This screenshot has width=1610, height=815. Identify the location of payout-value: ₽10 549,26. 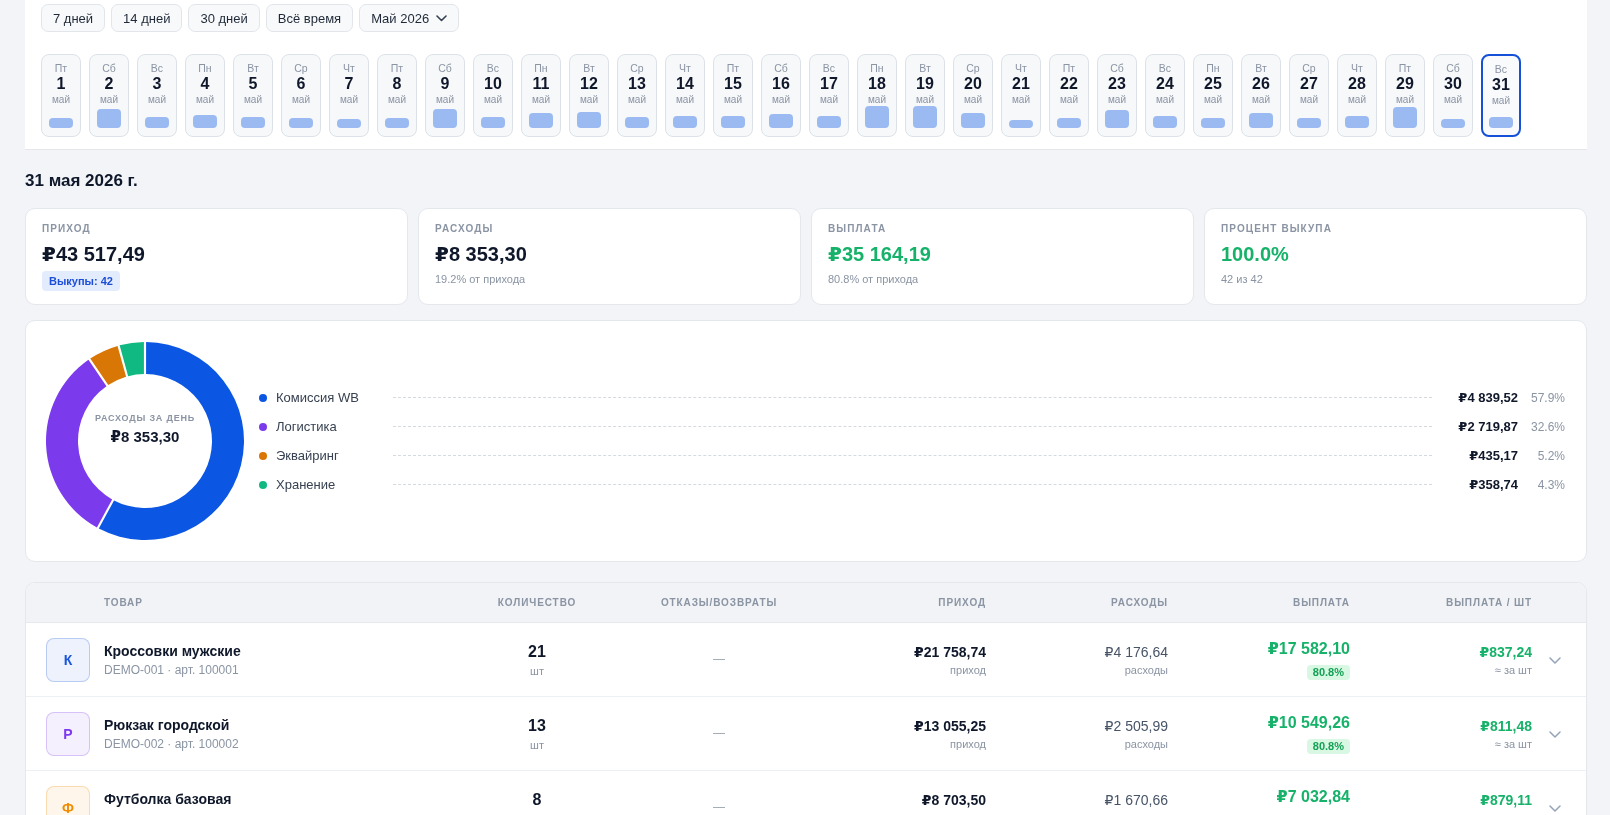
(1308, 723).